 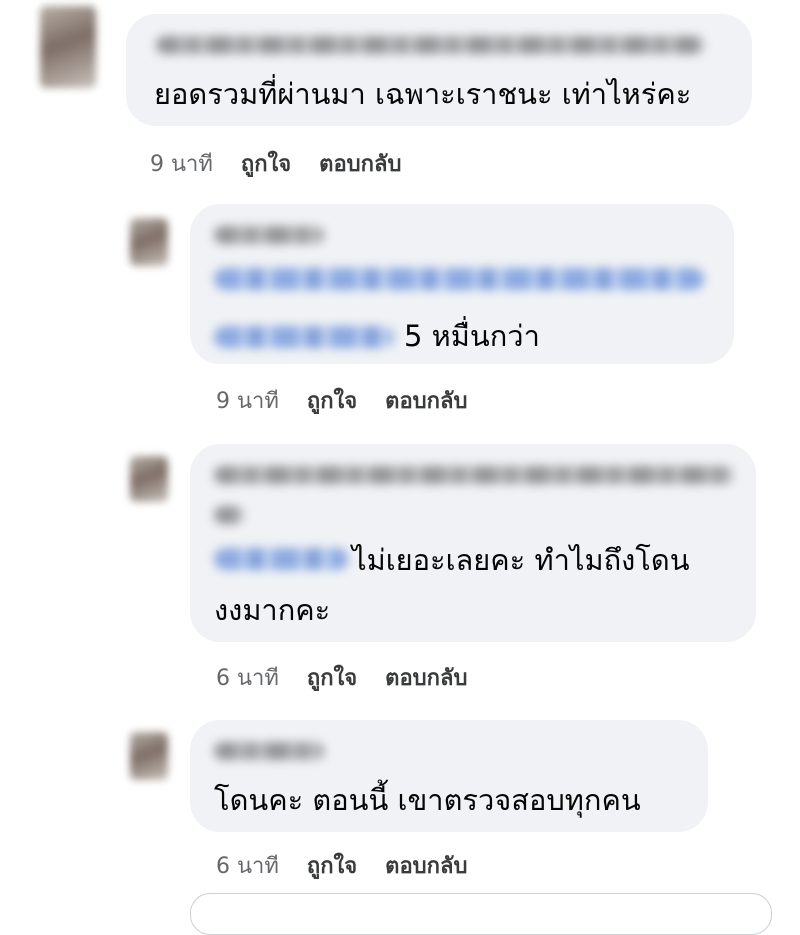 What do you see at coordinates (472, 336) in the screenshot?
I see `comment-text: 5 หมื่นกว่า` at bounding box center [472, 336].